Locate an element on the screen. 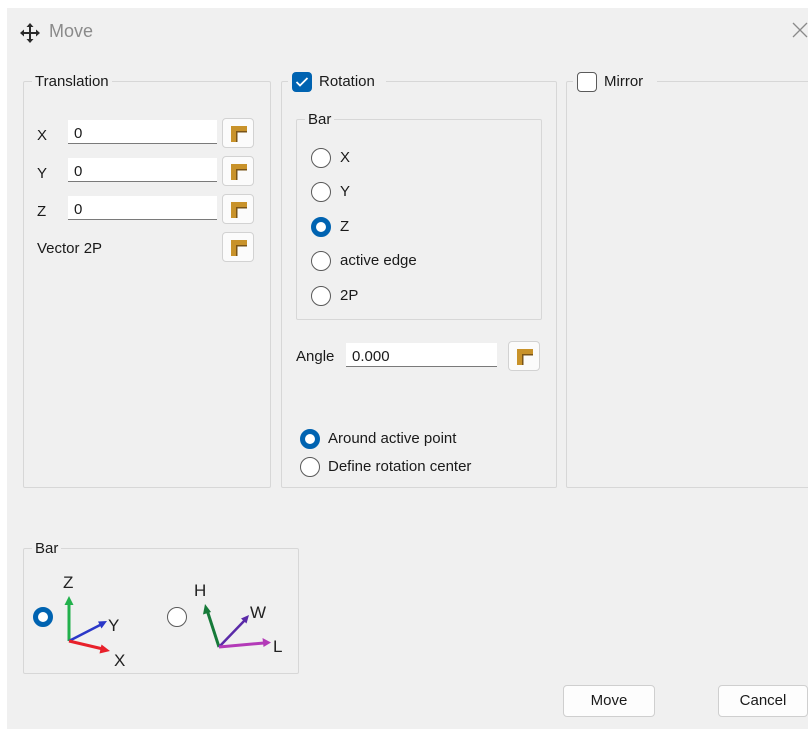  move-button: Move is located at coordinates (609, 701).